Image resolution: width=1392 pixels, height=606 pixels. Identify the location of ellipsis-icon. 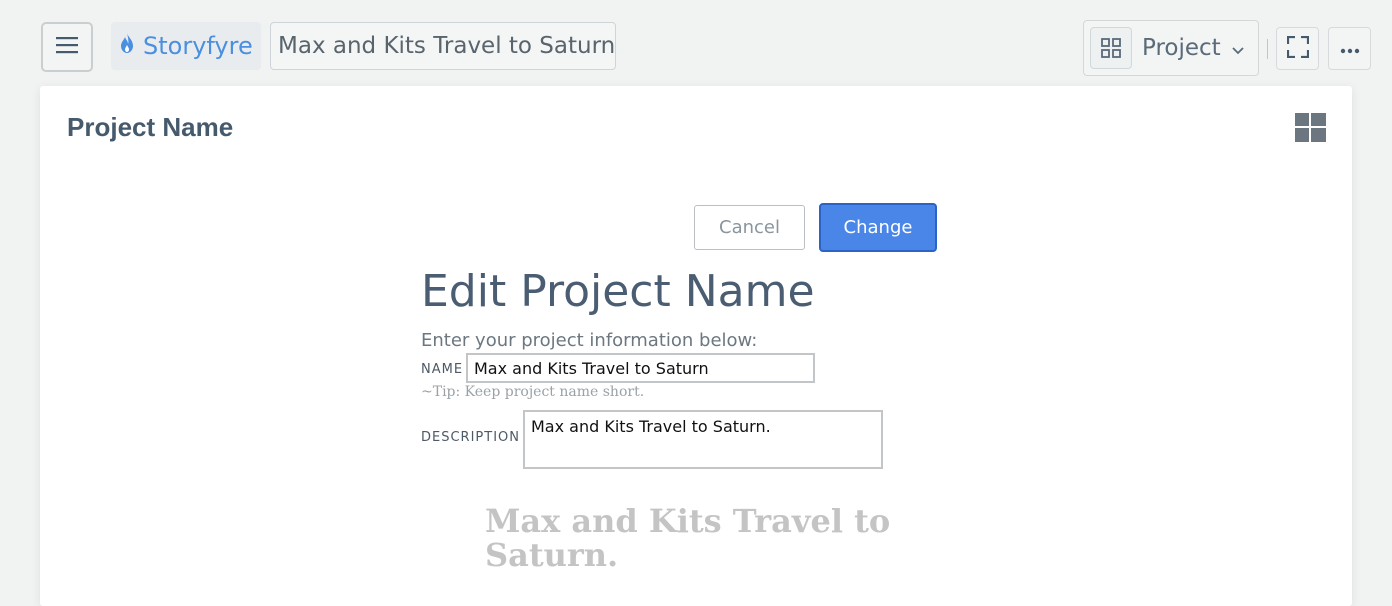
(1350, 48).